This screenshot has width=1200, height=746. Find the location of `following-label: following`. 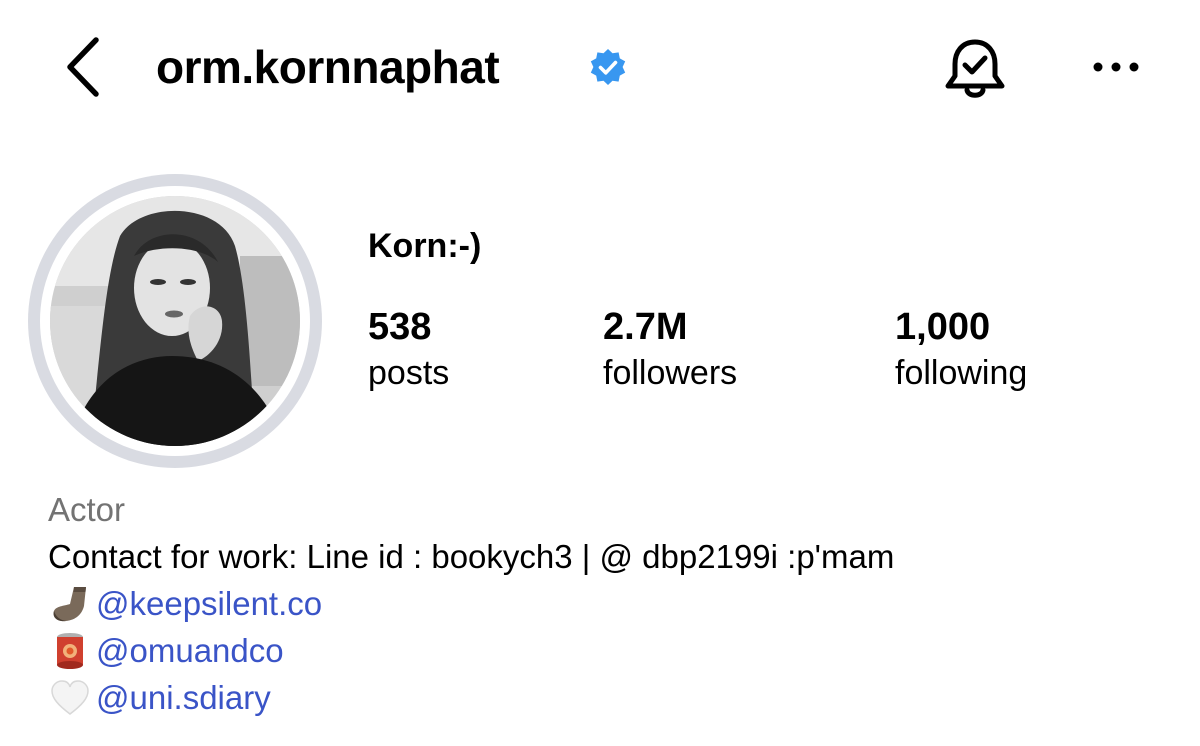

following-label: following is located at coordinates (961, 373).